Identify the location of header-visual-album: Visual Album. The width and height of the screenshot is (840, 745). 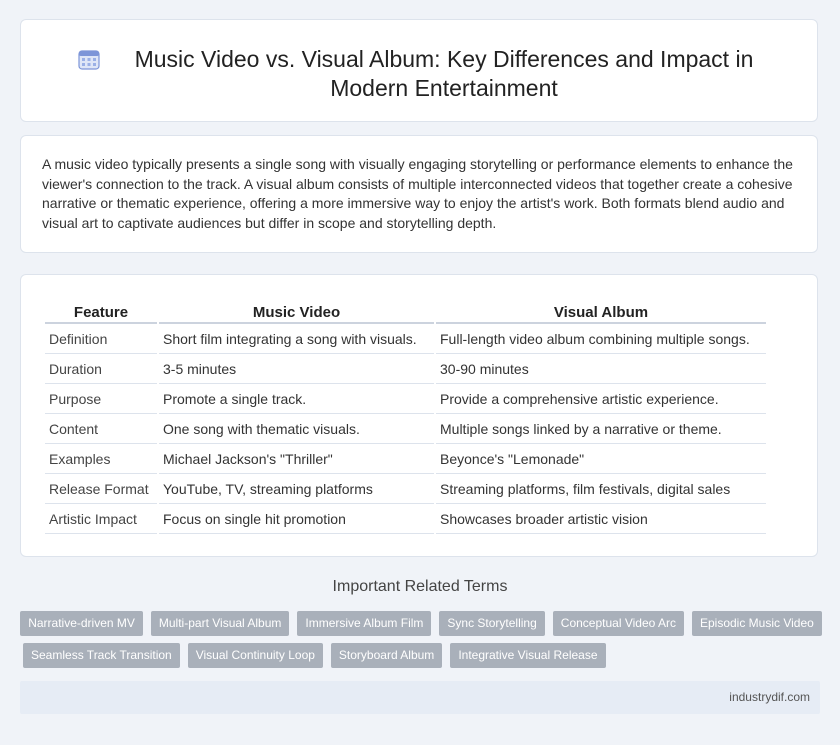
(601, 310).